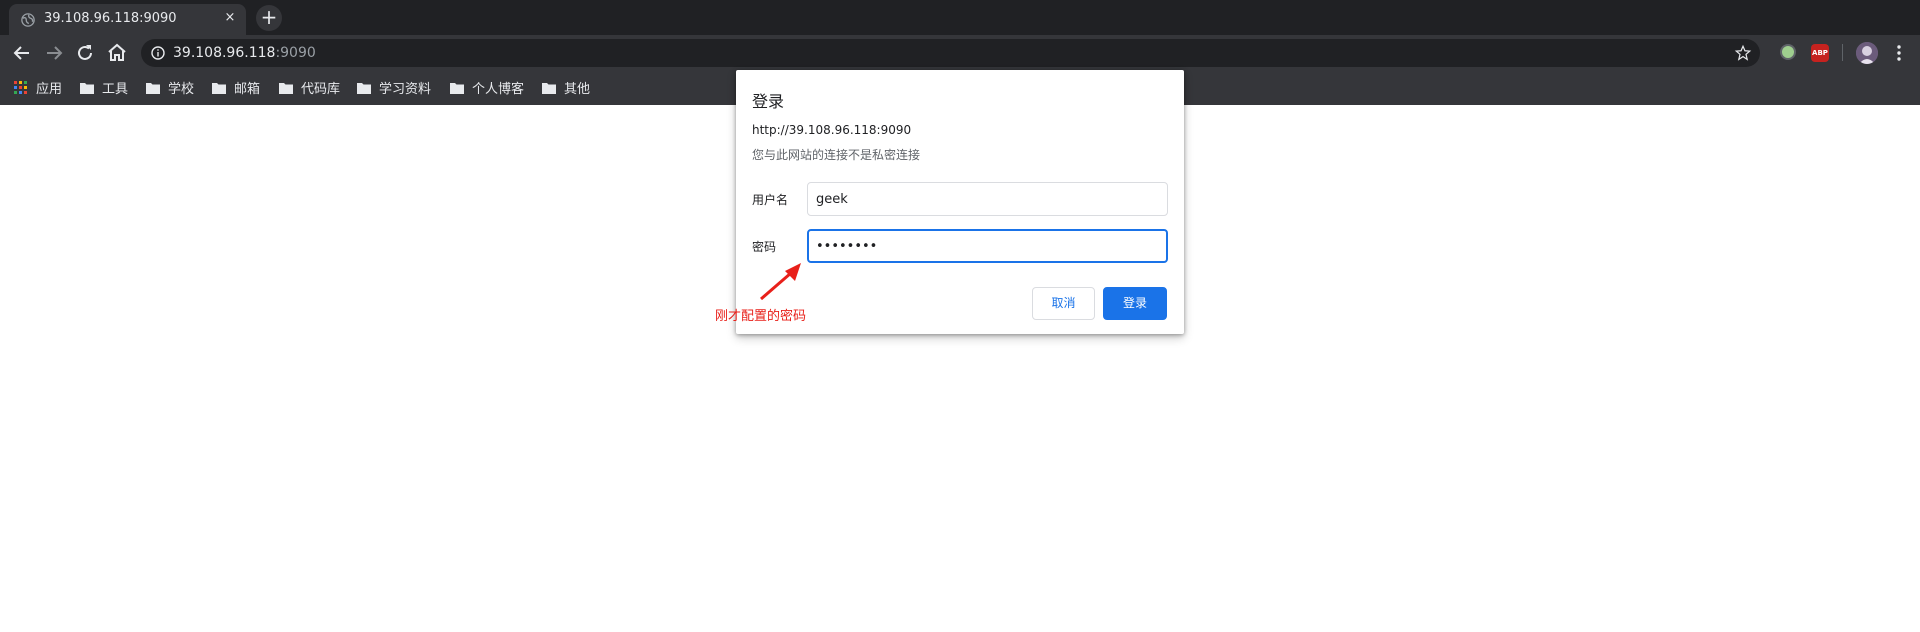  I want to click on forward-arrow-icon, so click(54, 53).